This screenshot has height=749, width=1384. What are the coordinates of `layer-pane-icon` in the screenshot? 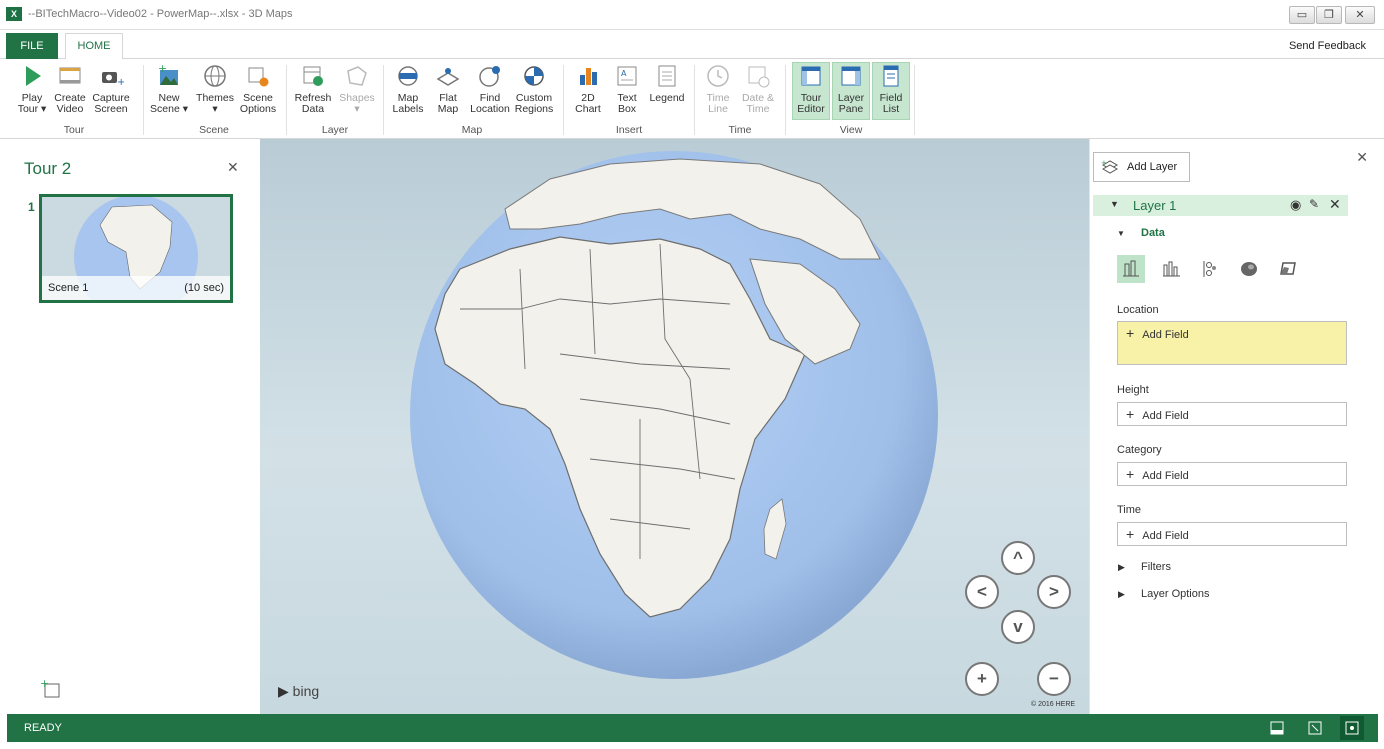 It's located at (851, 76).